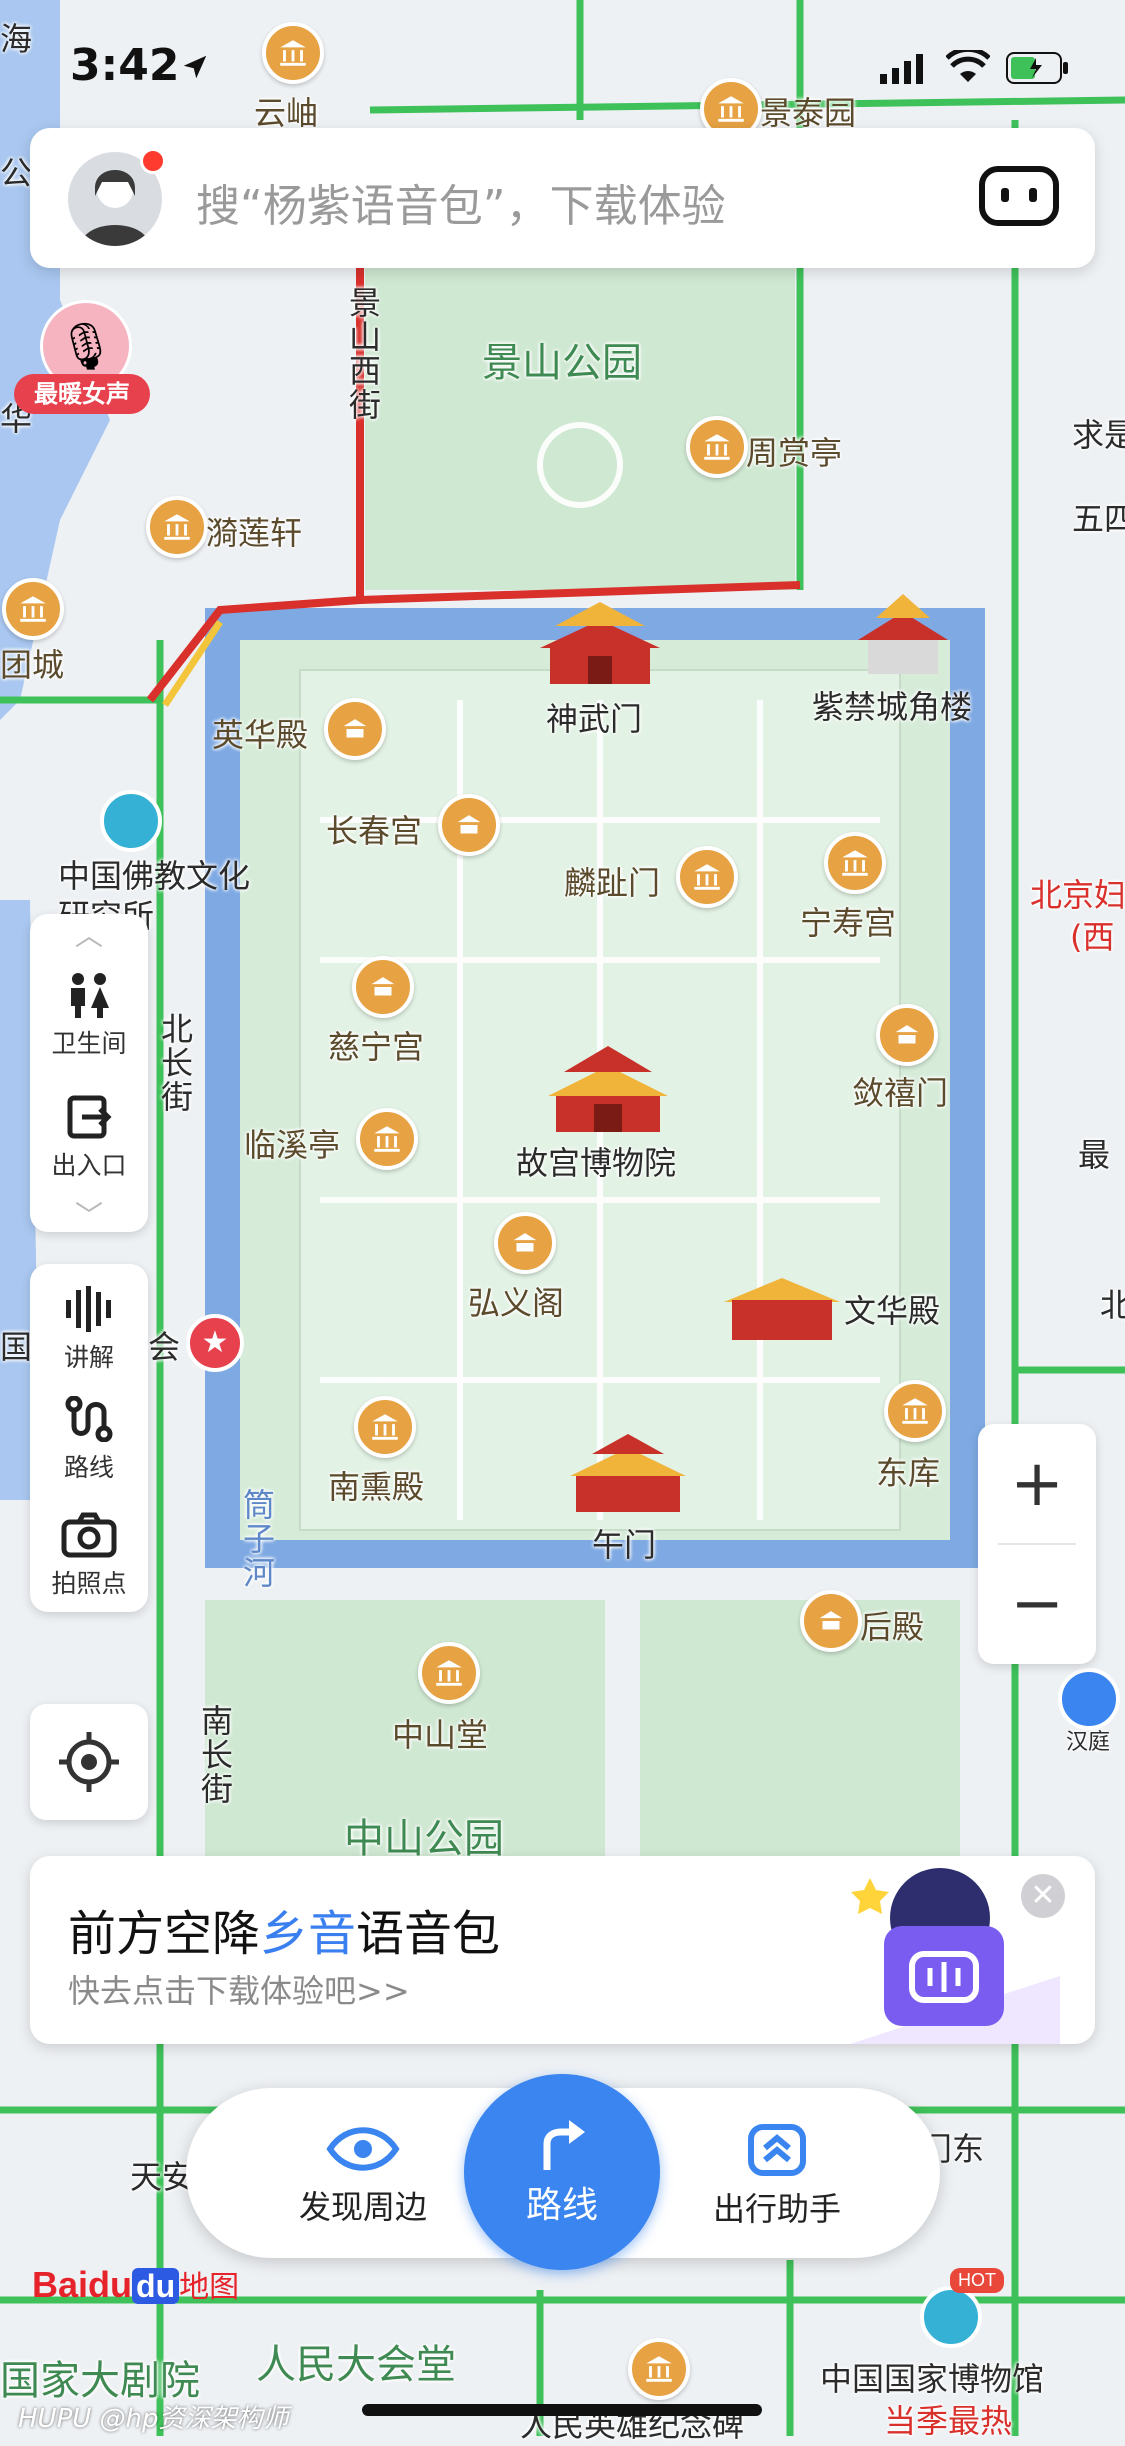 The height and width of the screenshot is (2446, 1125). Describe the element at coordinates (162, 2177) in the screenshot. I see `map-label-tian: 天安` at that location.